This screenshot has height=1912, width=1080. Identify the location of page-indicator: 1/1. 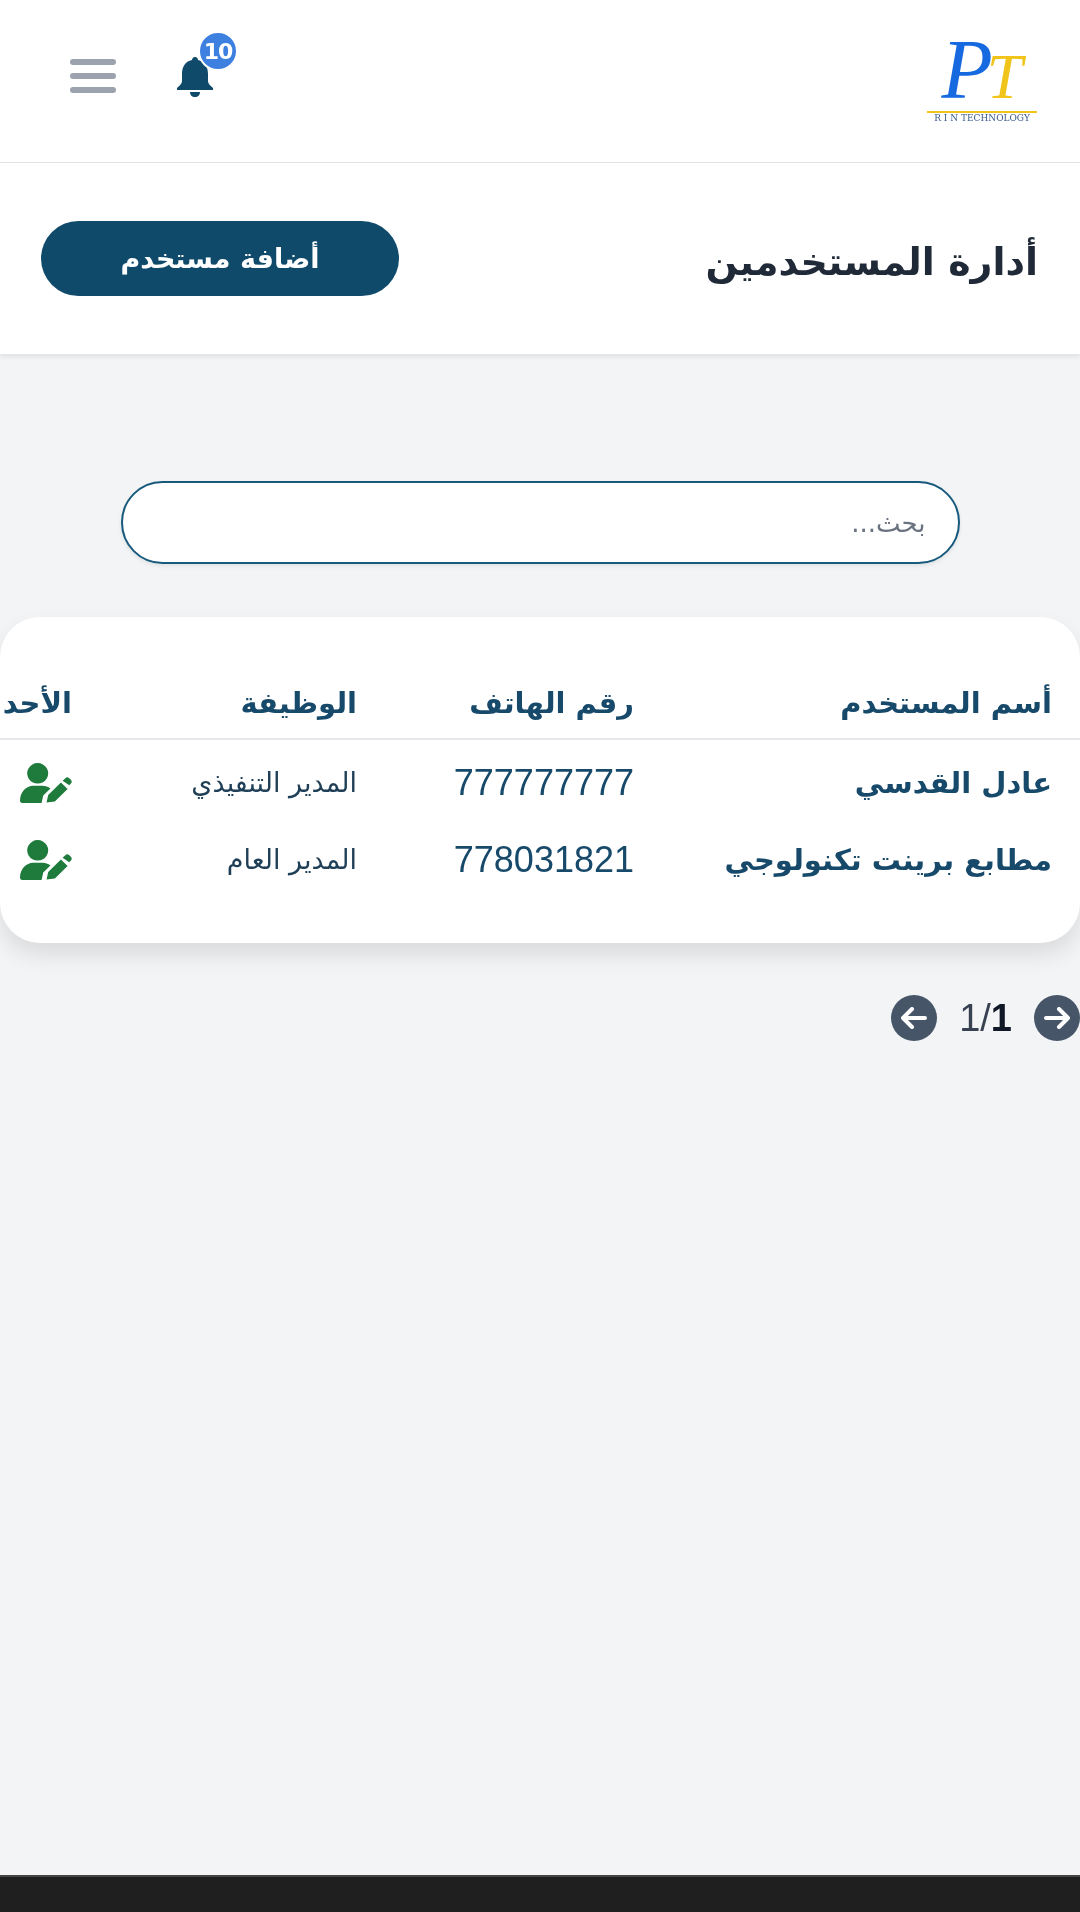
(985, 1018).